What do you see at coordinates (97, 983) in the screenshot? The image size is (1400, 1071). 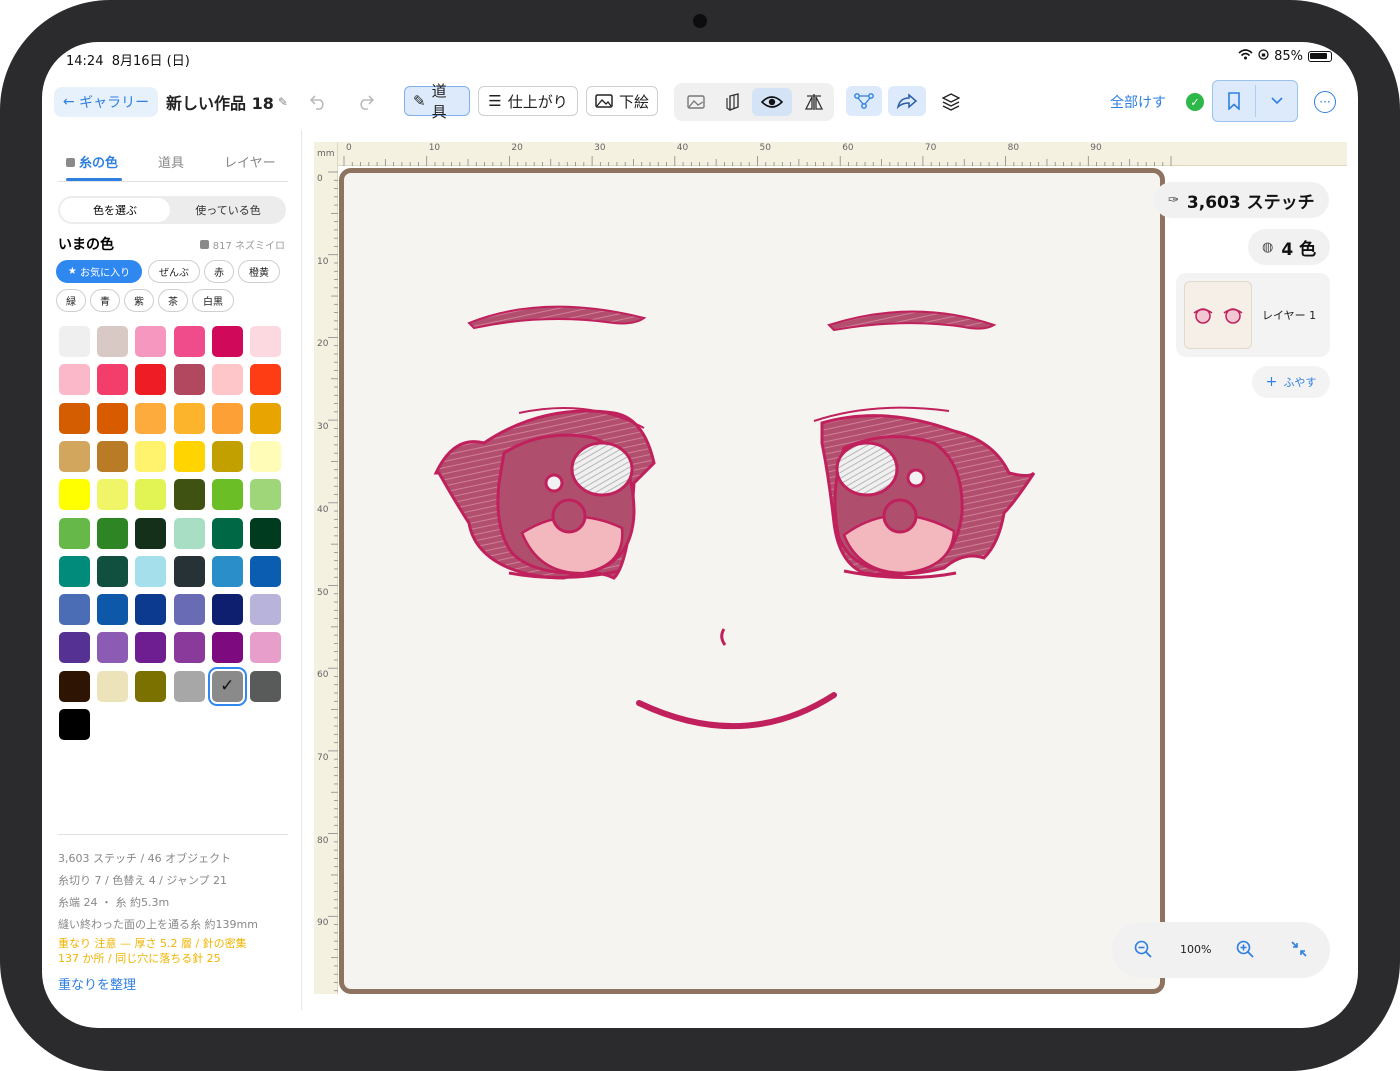 I see `tidy-overlaps-link: 重なりを整理` at bounding box center [97, 983].